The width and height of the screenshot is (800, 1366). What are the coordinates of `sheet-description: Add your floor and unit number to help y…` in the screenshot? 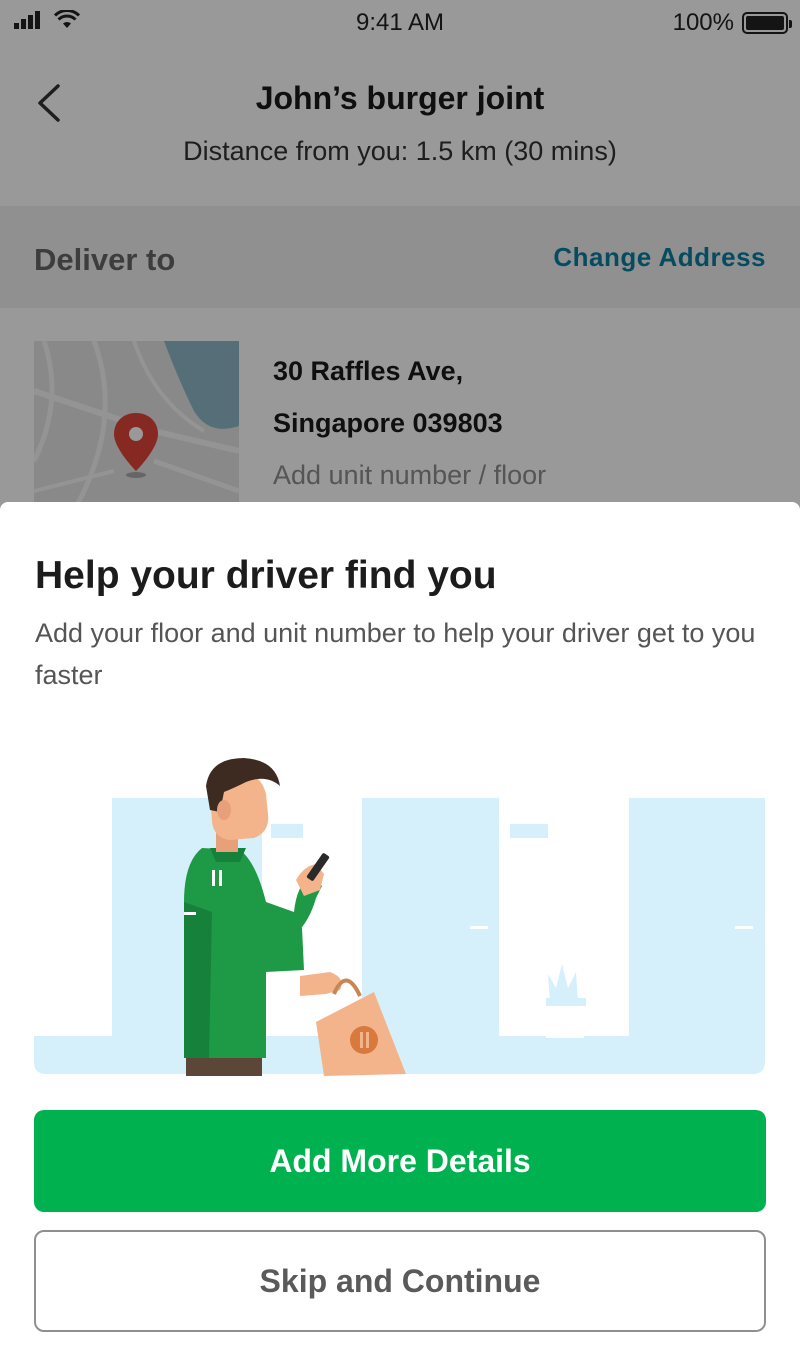 It's located at (395, 654).